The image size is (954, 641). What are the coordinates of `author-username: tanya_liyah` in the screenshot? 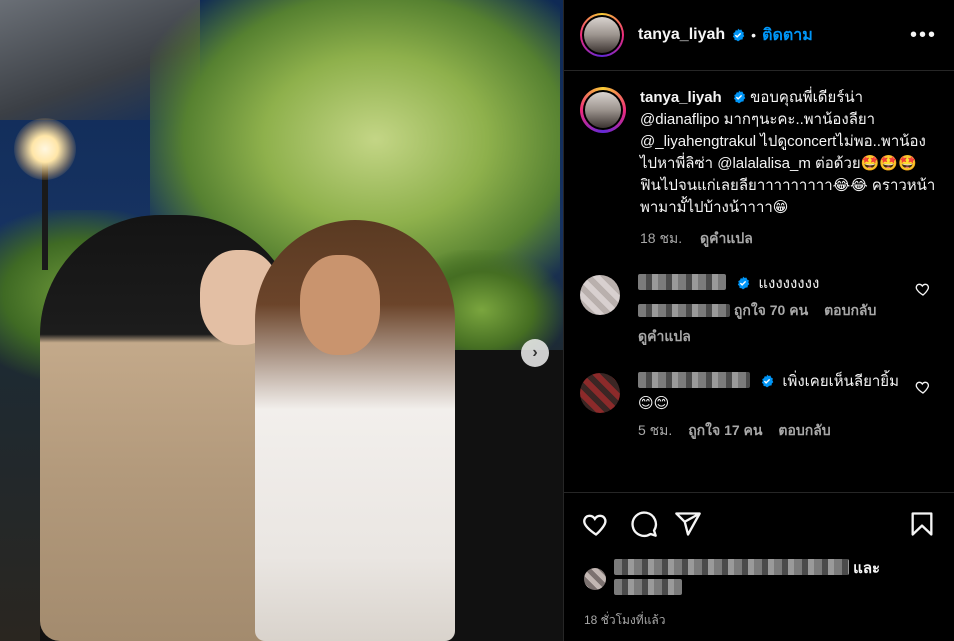 It's located at (681, 35).